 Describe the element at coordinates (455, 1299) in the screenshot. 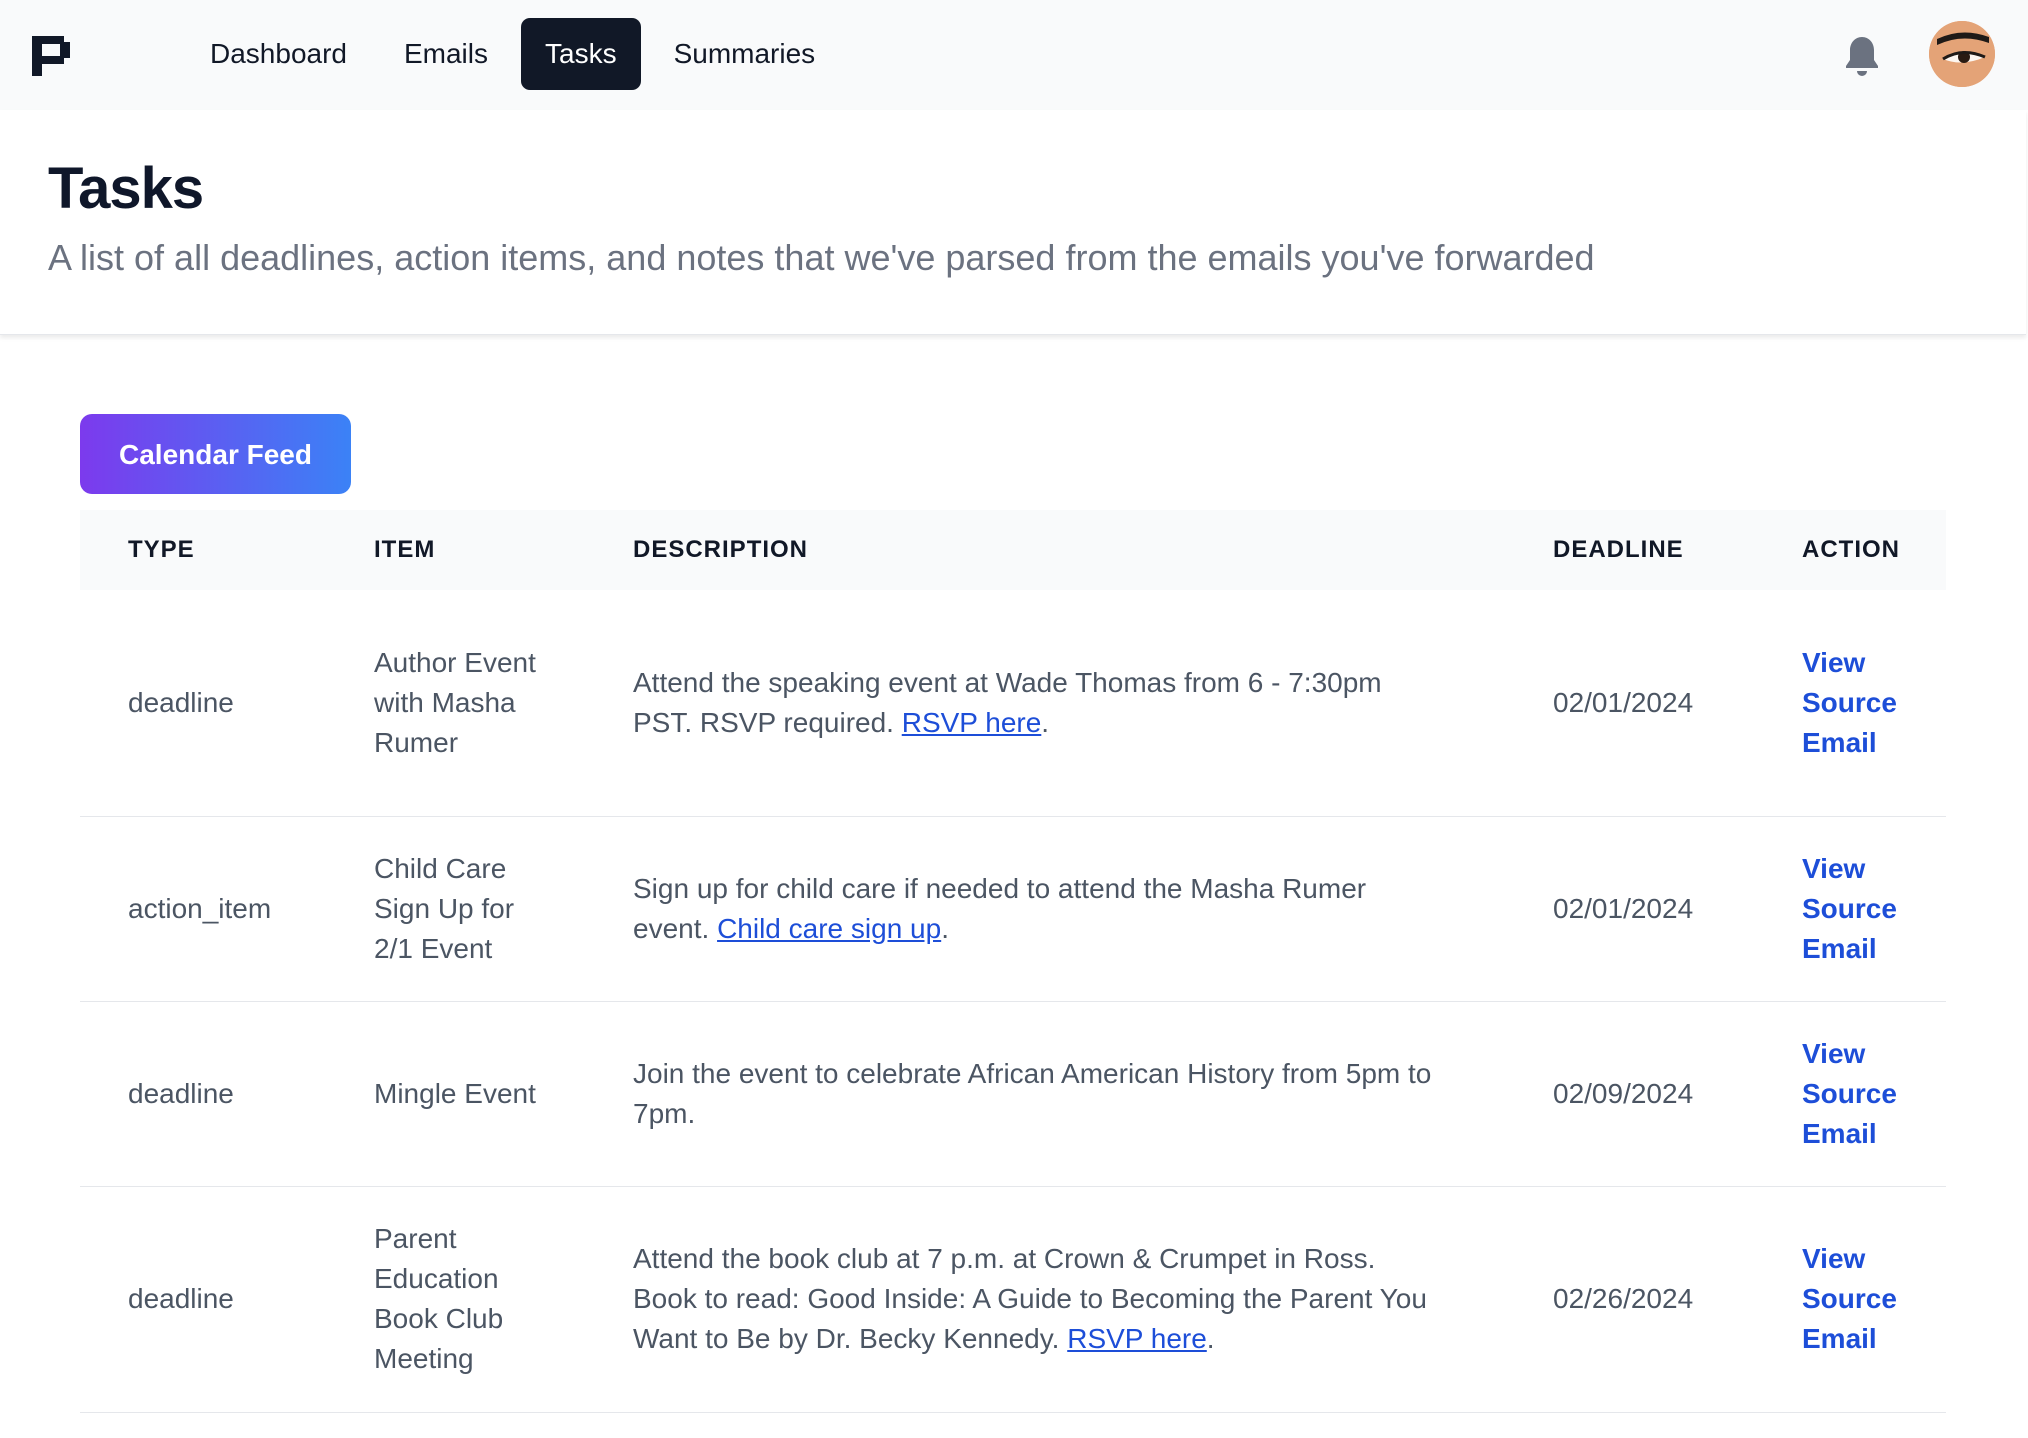

I see `cell-item: Parent Education Book Club Meeting` at that location.